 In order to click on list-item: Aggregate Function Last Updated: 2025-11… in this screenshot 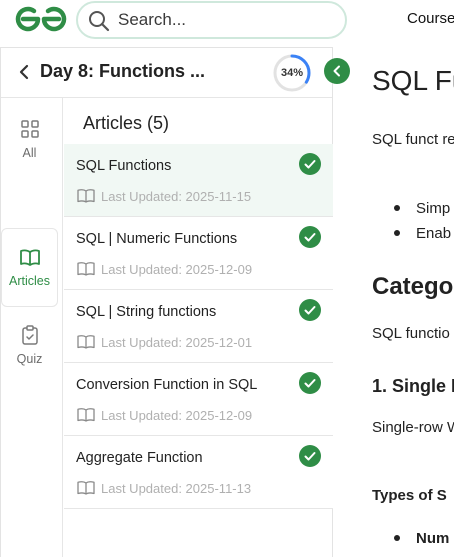, I will do `click(198, 472)`.